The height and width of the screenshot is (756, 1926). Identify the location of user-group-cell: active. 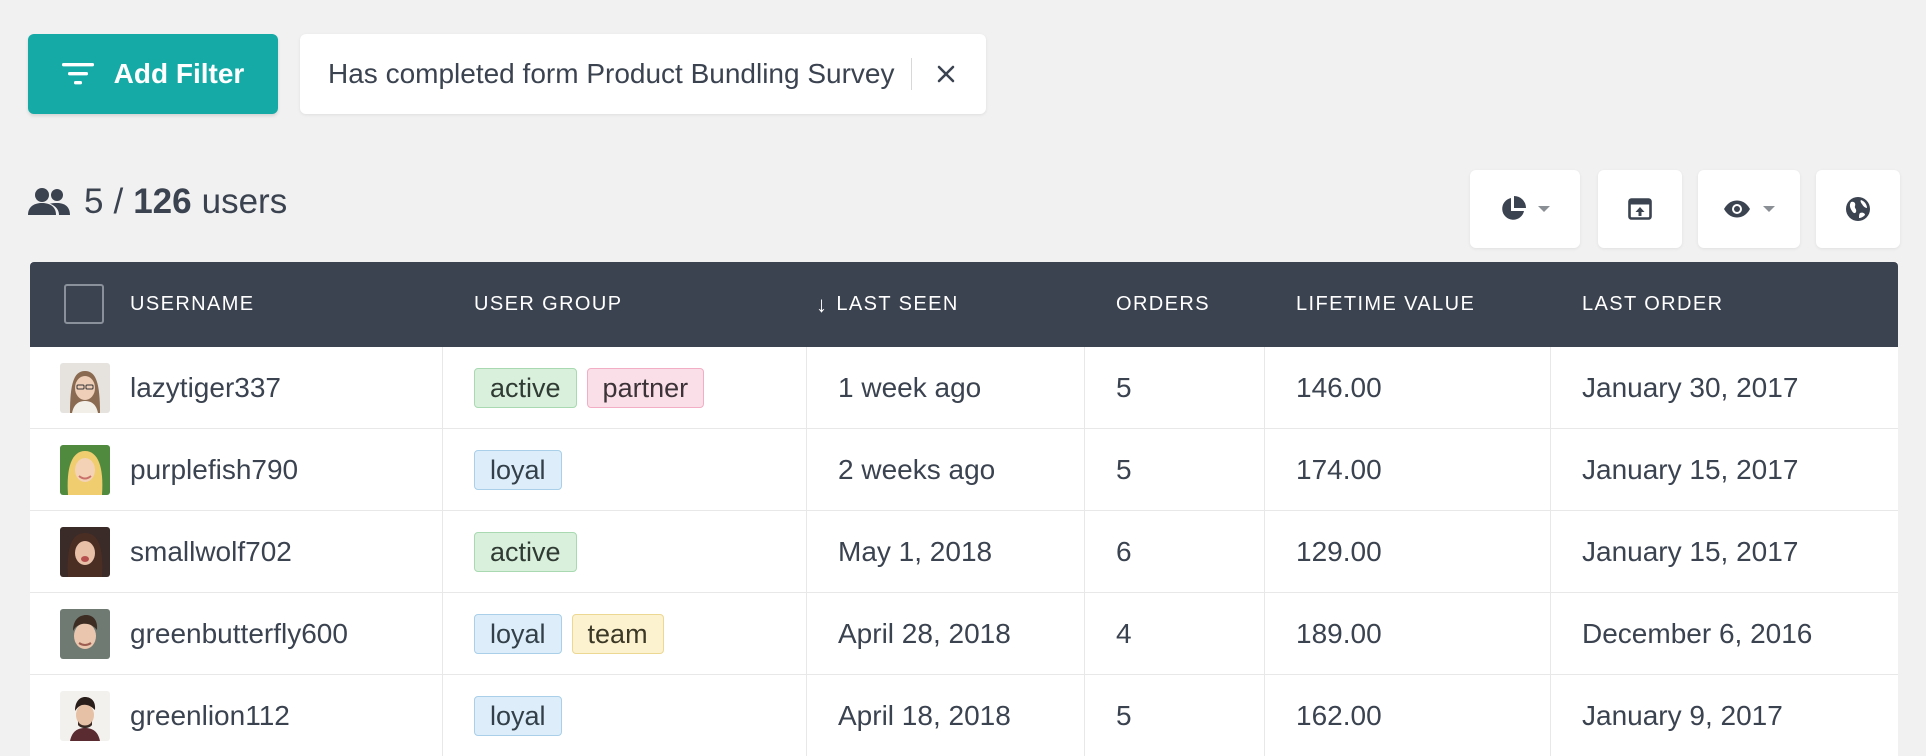
(530, 552).